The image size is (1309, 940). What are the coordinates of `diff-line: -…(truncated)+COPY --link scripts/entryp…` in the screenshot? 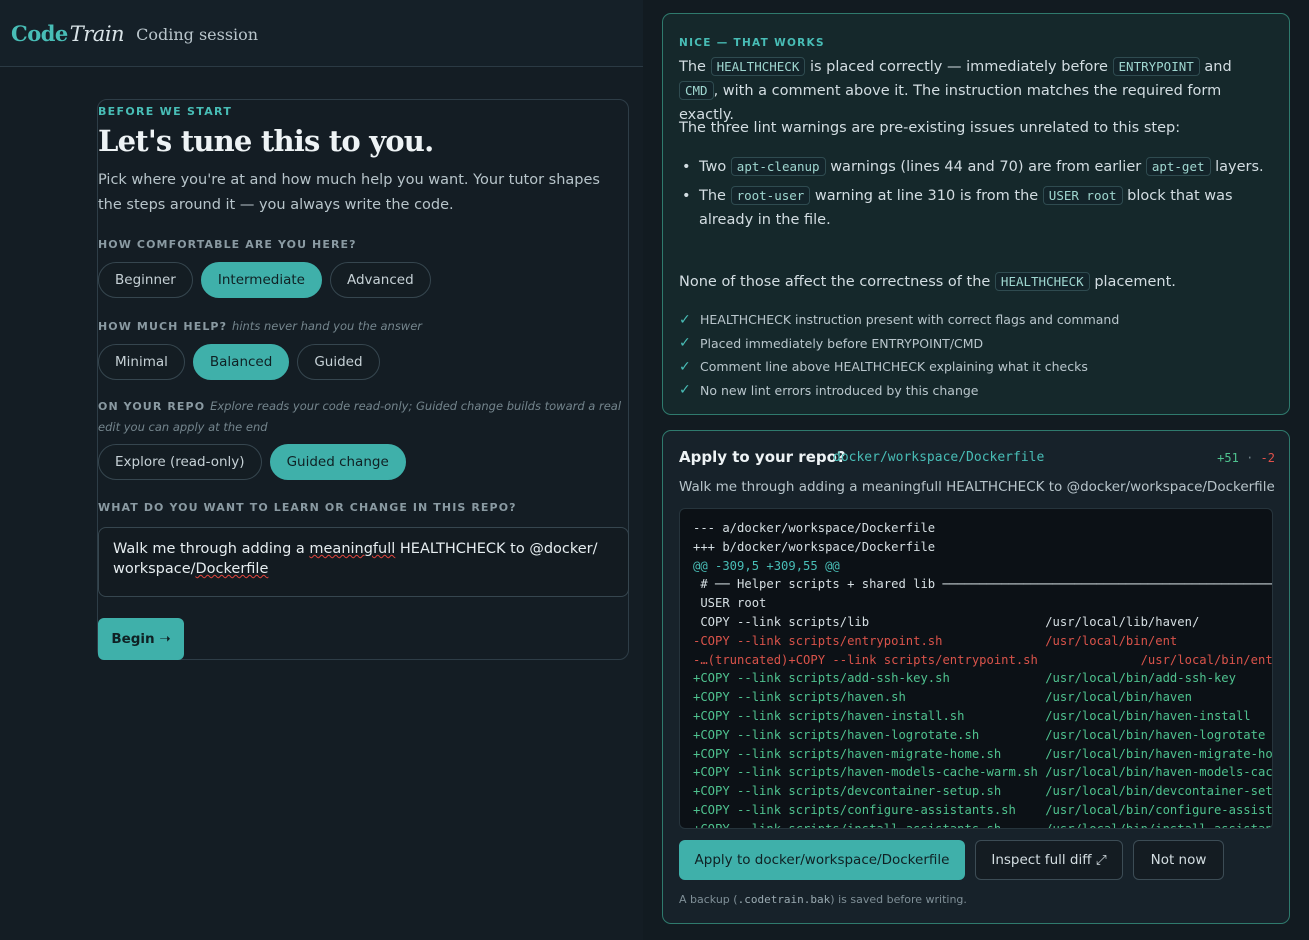 It's located at (983, 659).